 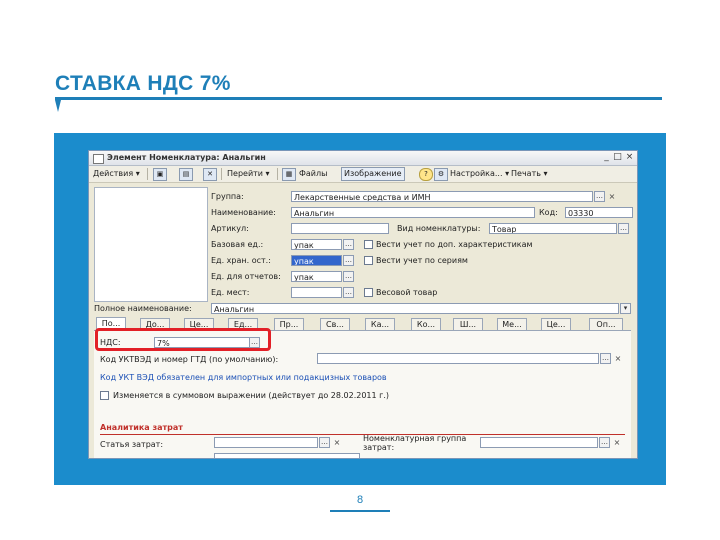 What do you see at coordinates (606, 157) in the screenshot?
I see `minimize-button: _` at bounding box center [606, 157].